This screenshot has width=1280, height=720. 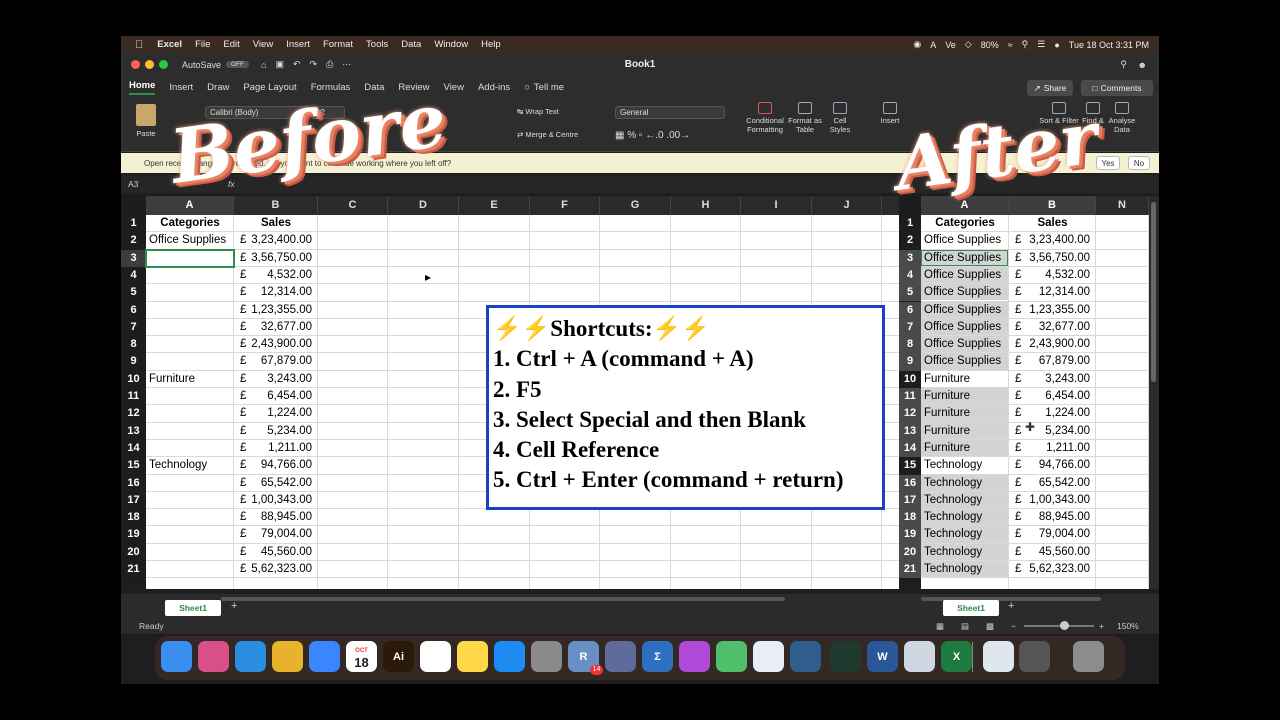 I want to click on calendar-icon: OCT 18, so click(x=361, y=656).